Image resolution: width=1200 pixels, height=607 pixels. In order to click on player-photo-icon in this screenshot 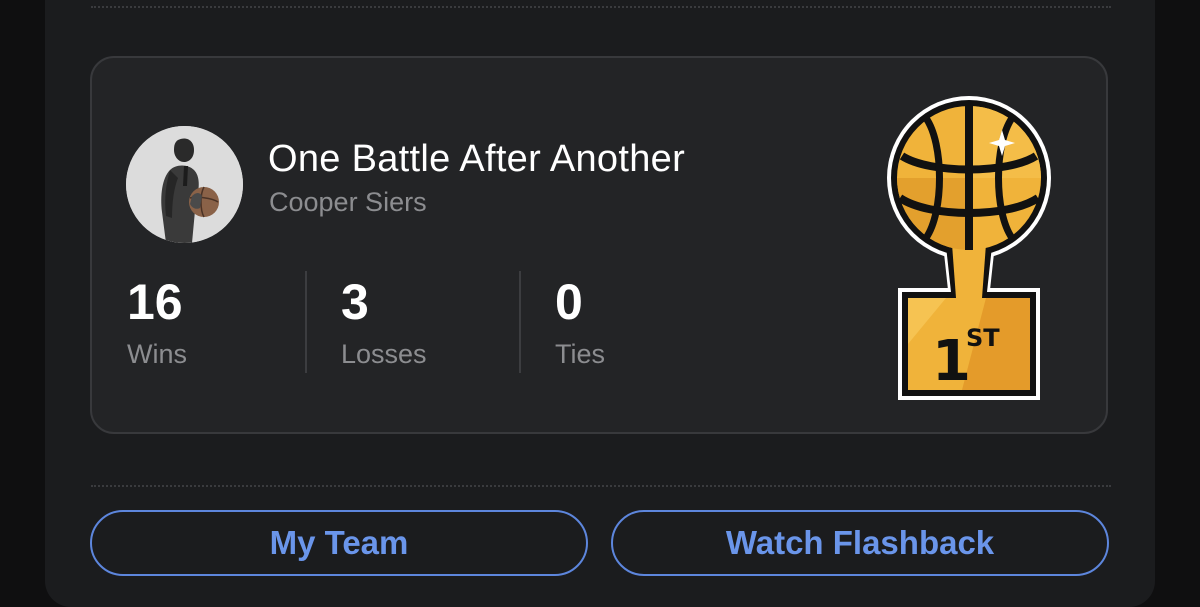, I will do `click(184, 184)`.